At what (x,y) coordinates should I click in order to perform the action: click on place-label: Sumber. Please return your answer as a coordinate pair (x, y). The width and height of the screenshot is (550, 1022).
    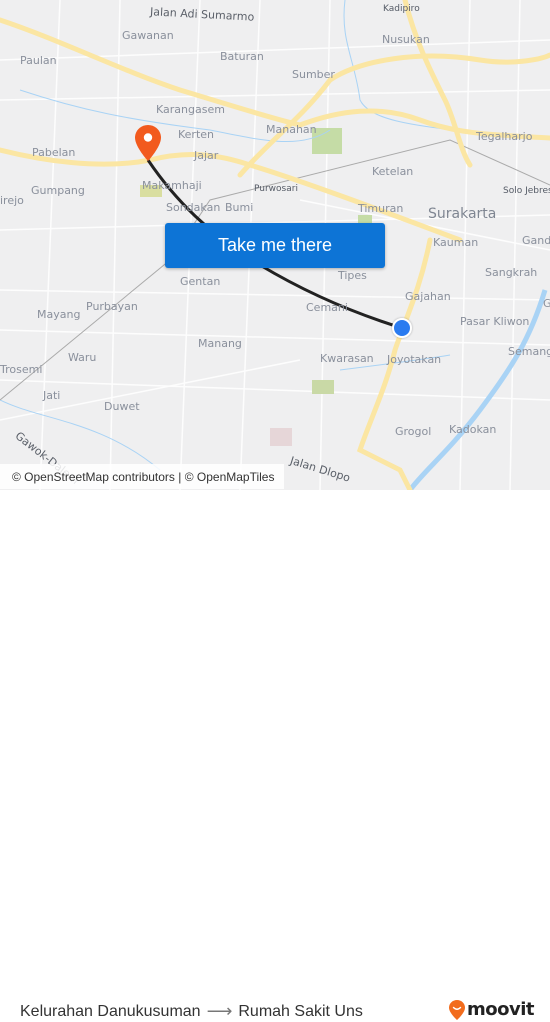
    Looking at the image, I should click on (313, 74).